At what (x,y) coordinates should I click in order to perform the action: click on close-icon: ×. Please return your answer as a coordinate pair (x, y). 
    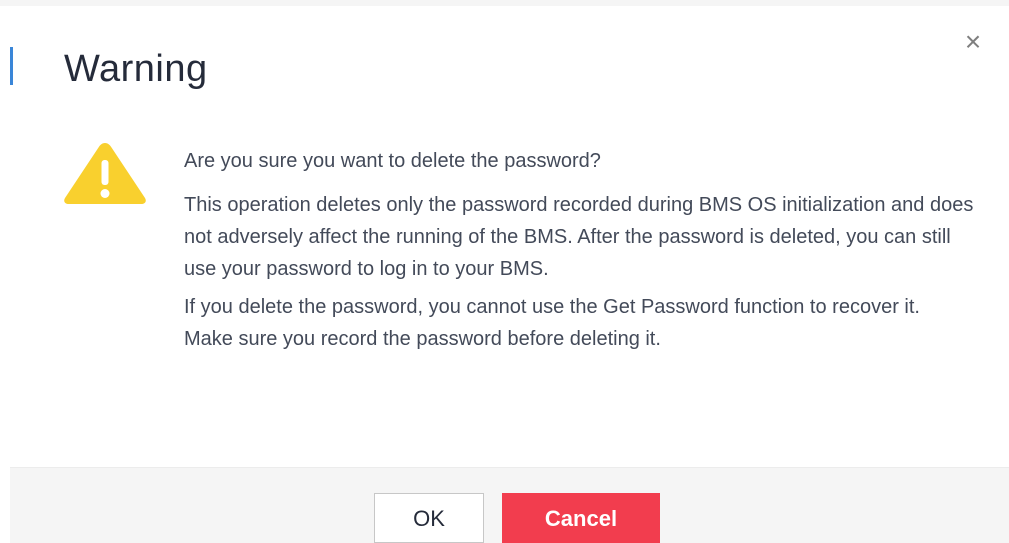
    Looking at the image, I should click on (973, 42).